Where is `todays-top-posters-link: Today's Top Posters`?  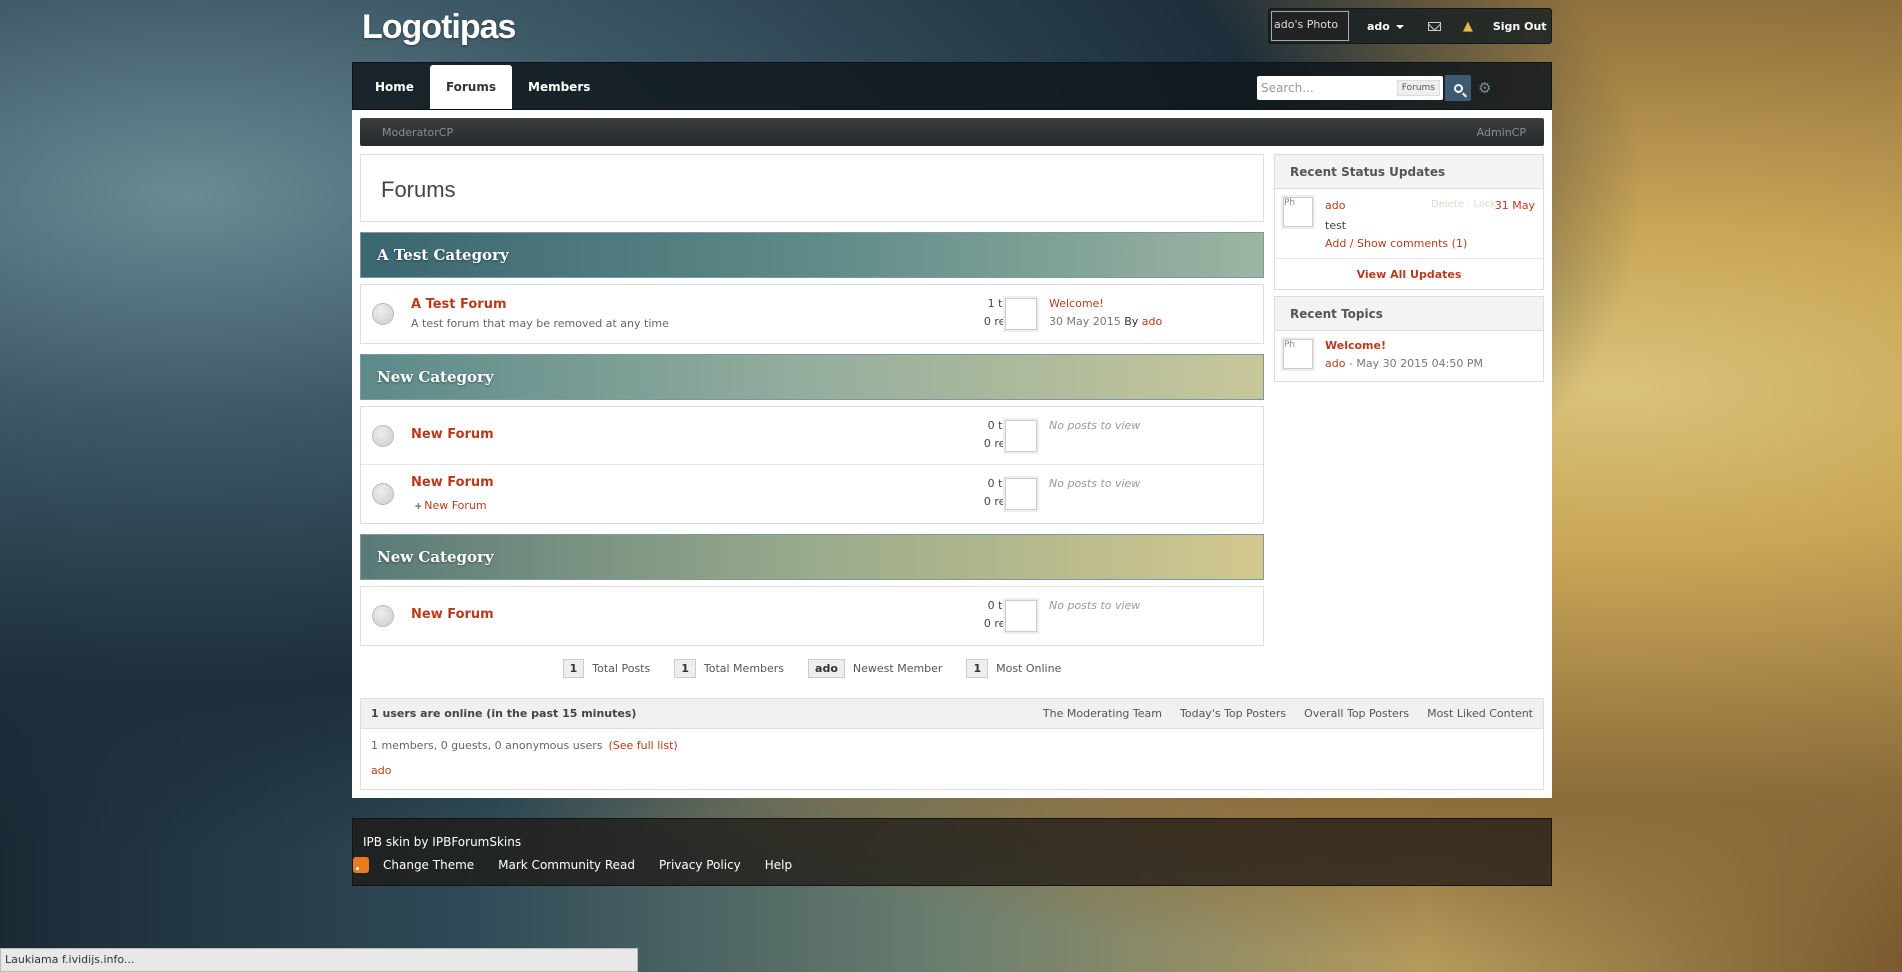
todays-top-posters-link: Today's Top Posters is located at coordinates (1233, 713).